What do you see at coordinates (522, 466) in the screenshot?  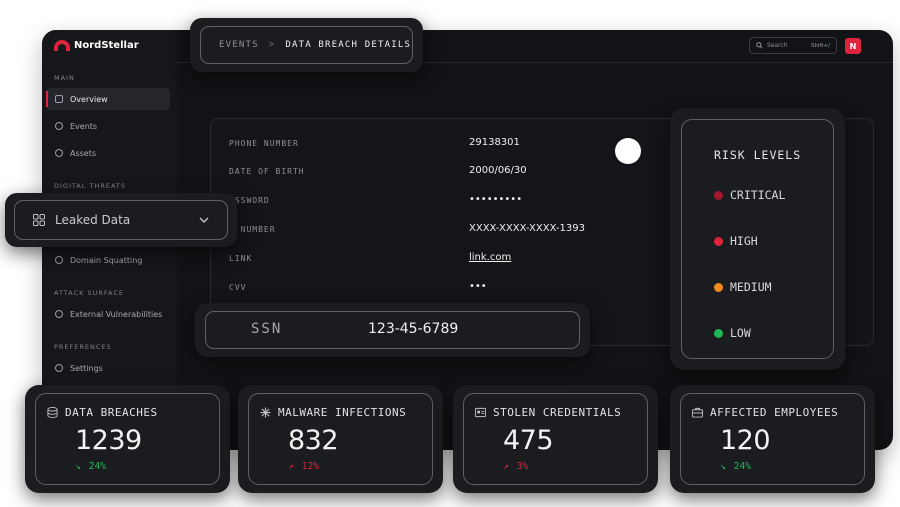 I see `delta-value: 3%` at bounding box center [522, 466].